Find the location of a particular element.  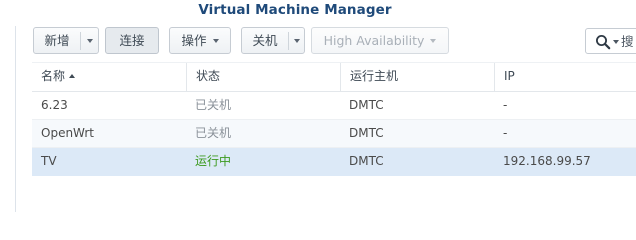

window-titlebar: Virtual Machine Manager is located at coordinates (318, 12).